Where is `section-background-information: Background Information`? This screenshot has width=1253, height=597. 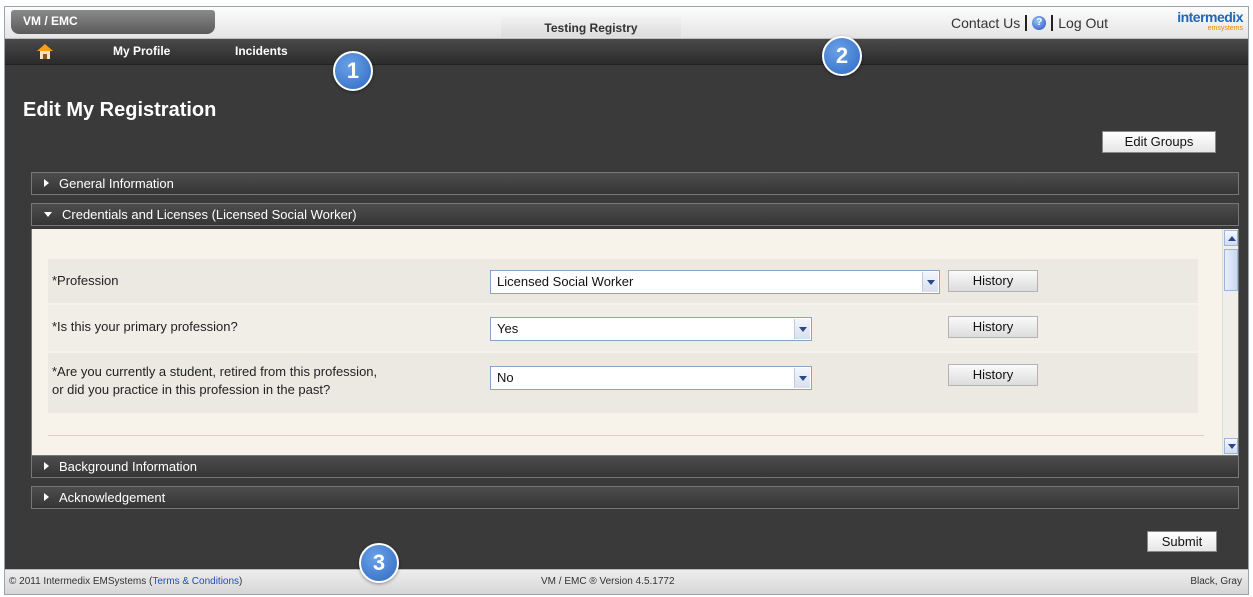
section-background-information: Background Information is located at coordinates (635, 466).